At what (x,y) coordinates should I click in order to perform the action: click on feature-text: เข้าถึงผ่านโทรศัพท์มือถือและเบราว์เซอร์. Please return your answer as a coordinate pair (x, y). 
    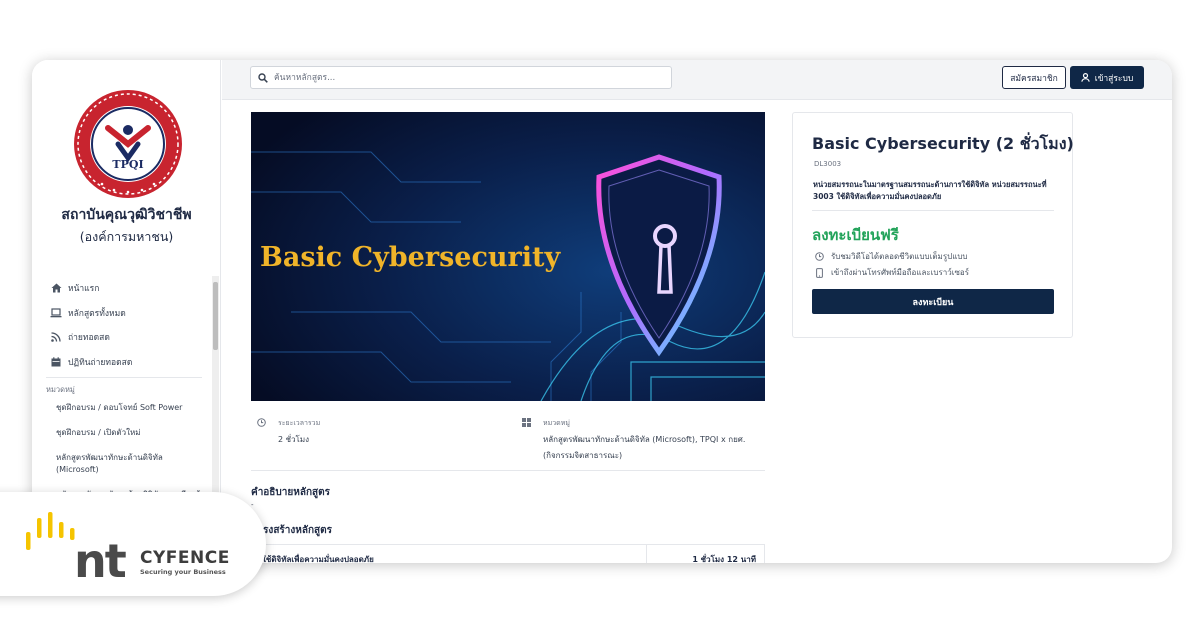
    Looking at the image, I should click on (900, 272).